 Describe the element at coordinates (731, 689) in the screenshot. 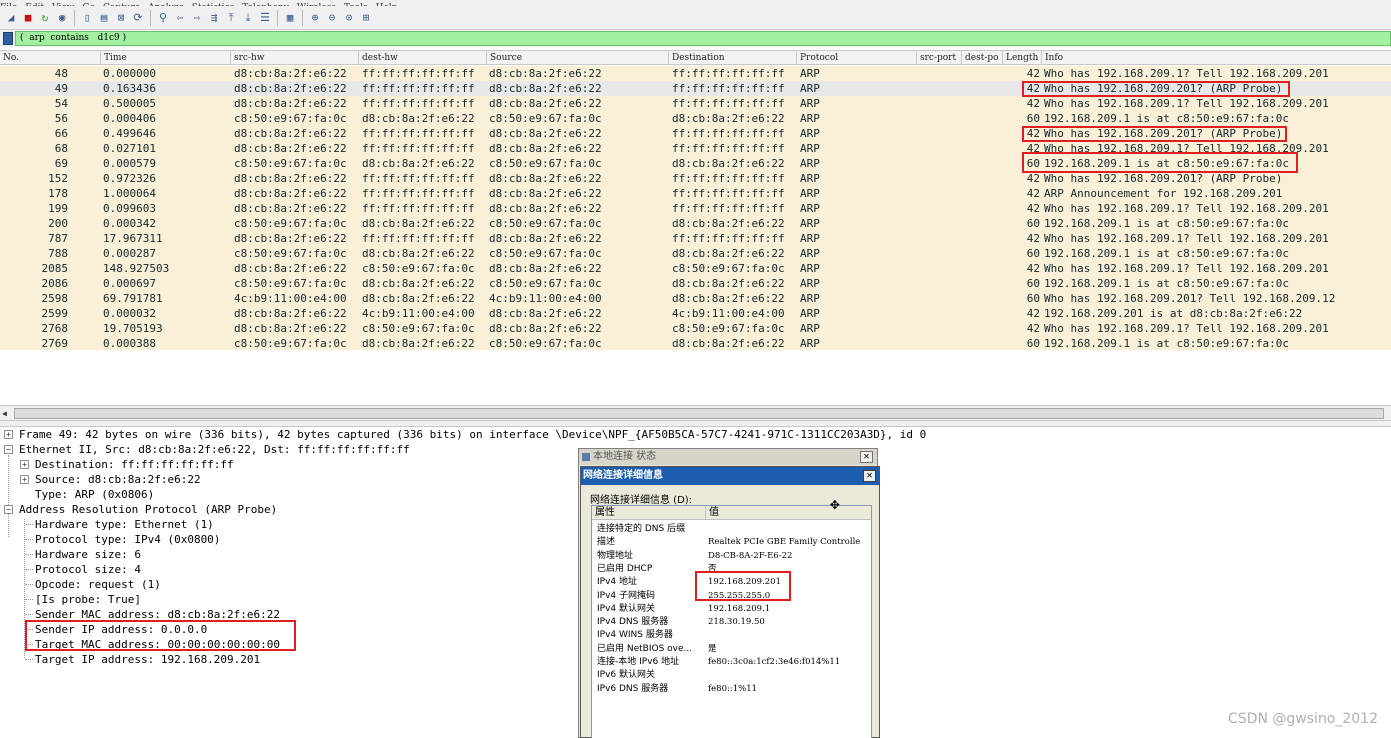

I see `listview-row: IPv6 DNS 服务器 fe80::1%11` at that location.